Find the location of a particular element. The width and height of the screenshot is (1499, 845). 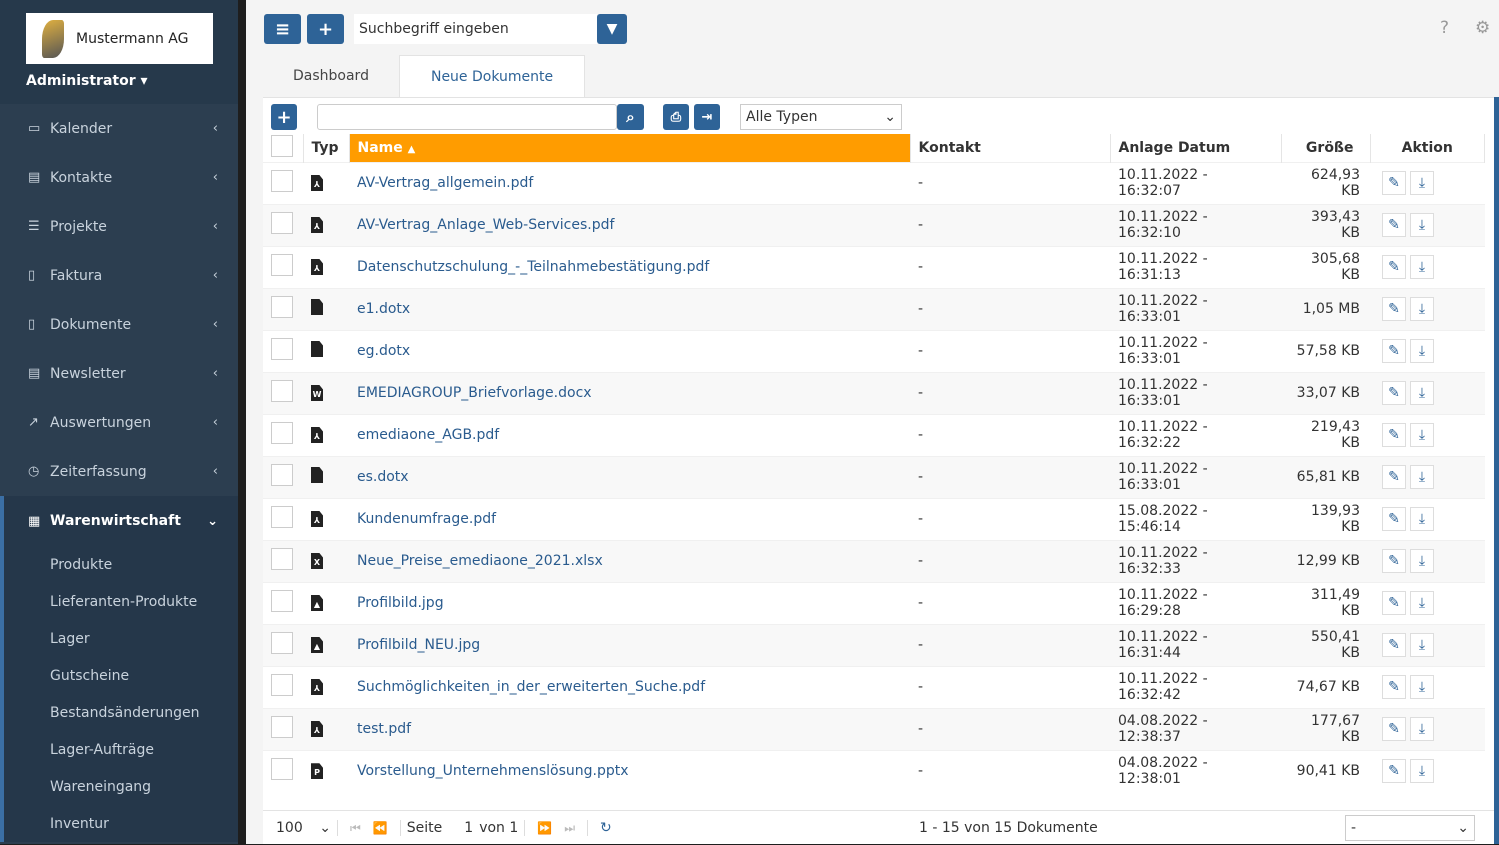

document-link: Neue_Preise_emediaone_2021.xlsx is located at coordinates (480, 561).